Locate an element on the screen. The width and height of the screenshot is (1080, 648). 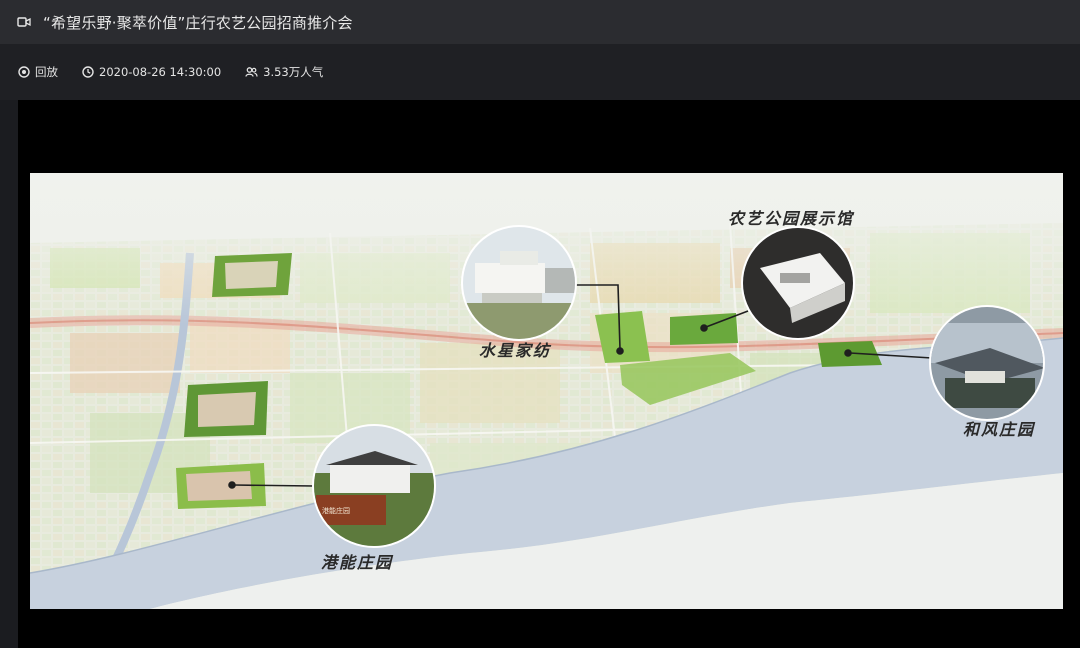
datetime-info: 2020-08-26 14:30:00 is located at coordinates (151, 72).